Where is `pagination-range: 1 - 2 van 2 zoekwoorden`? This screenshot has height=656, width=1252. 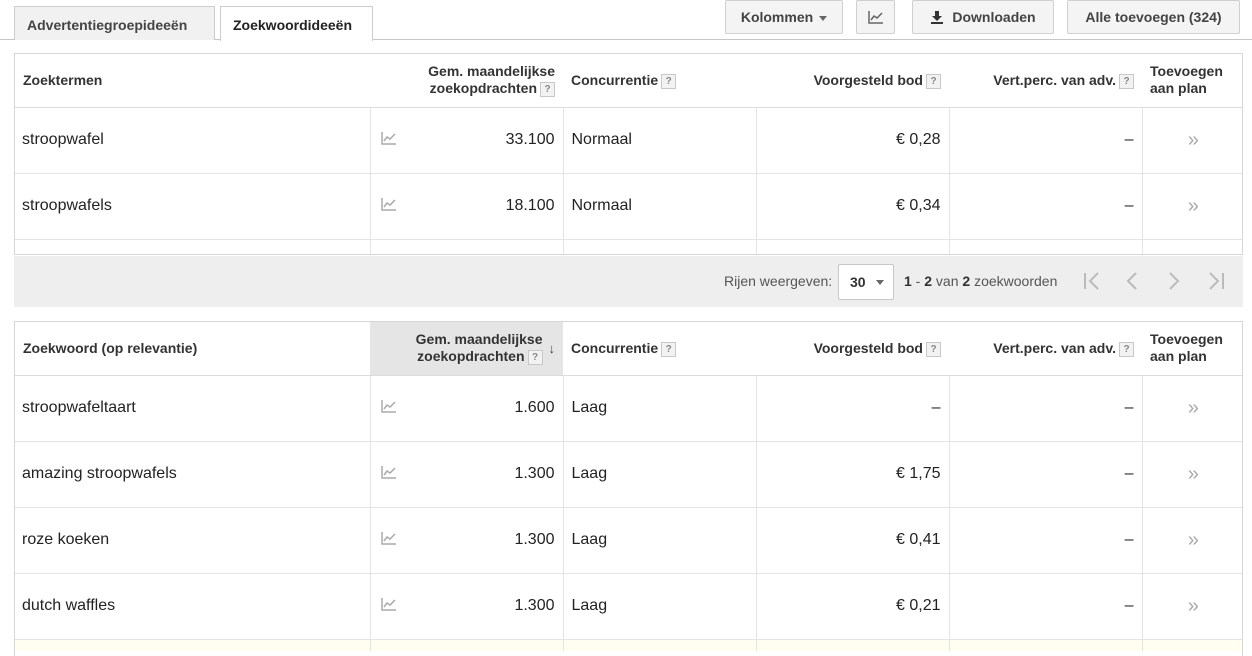 pagination-range: 1 - 2 van 2 zoekwoorden is located at coordinates (980, 281).